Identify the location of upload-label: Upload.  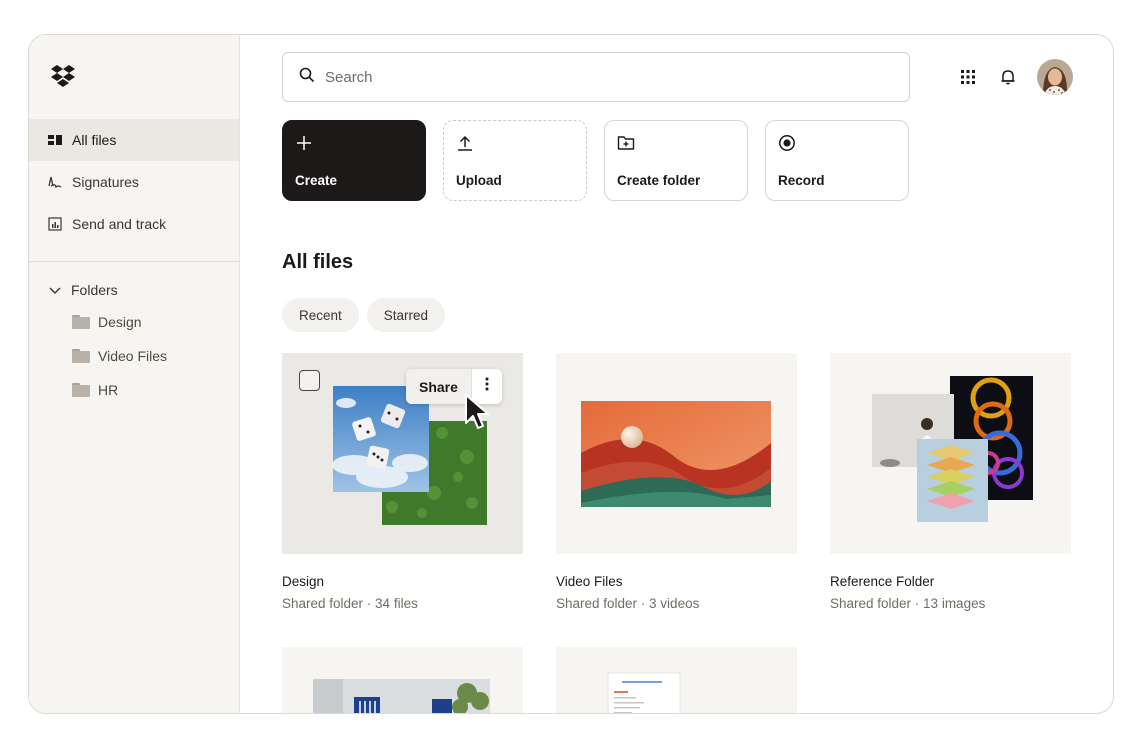
(479, 180).